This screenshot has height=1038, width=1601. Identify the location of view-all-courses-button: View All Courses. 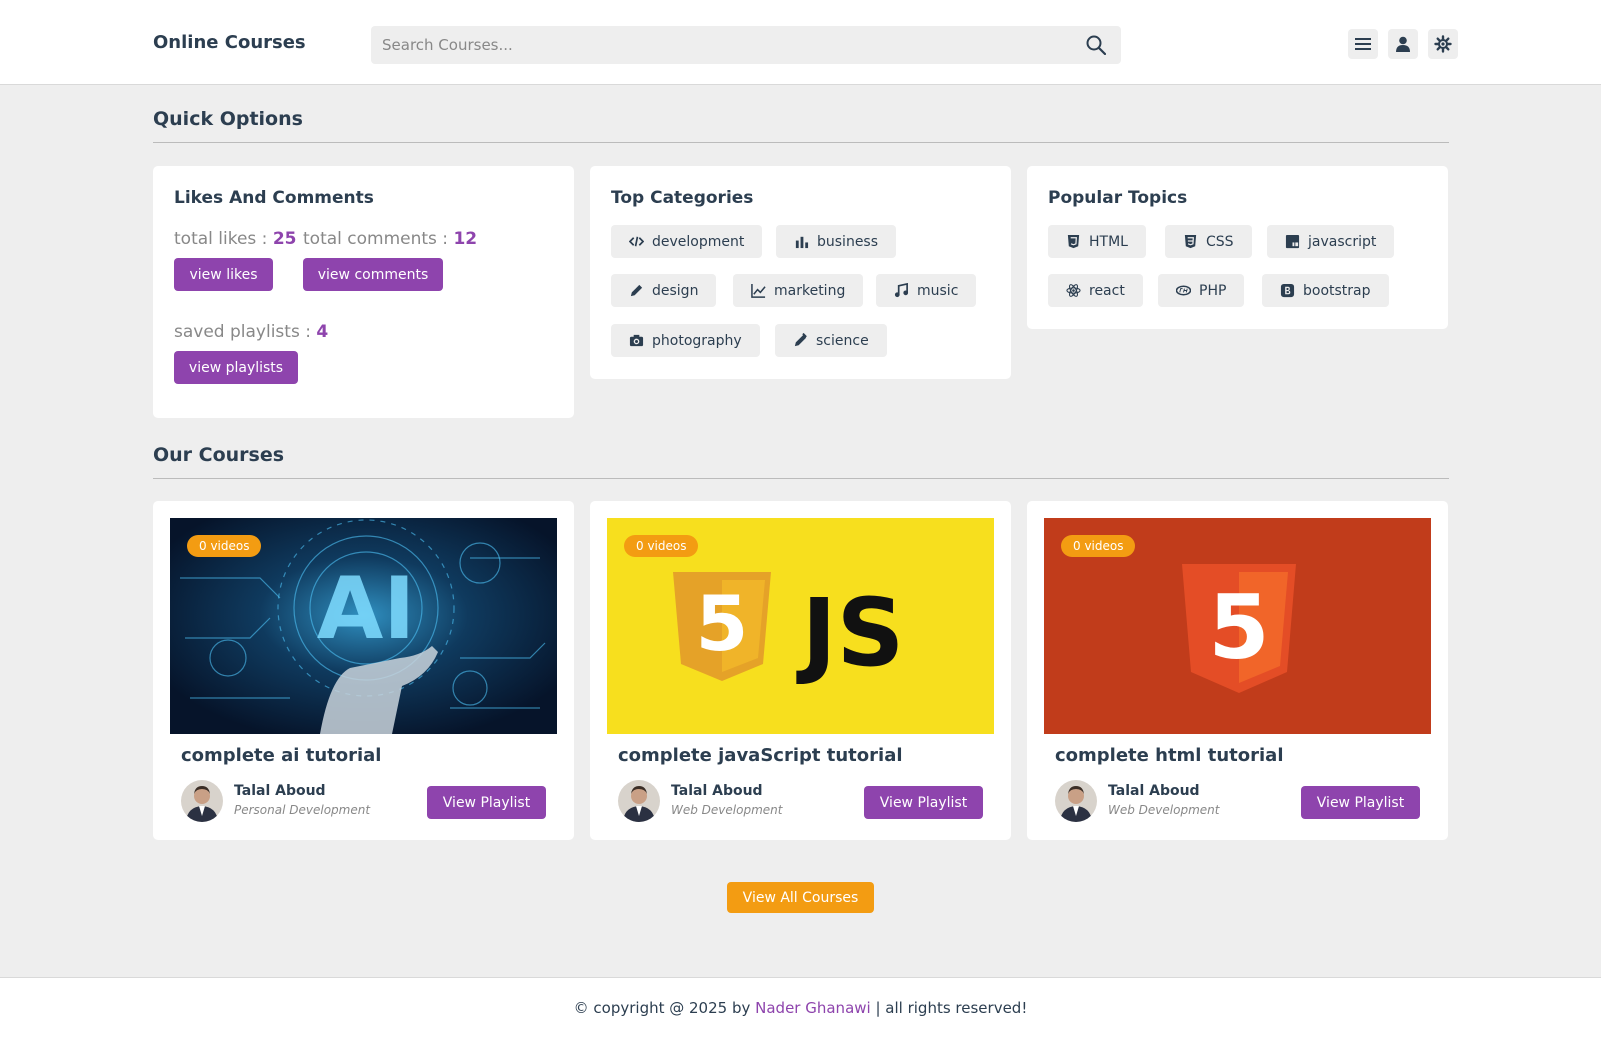
(800, 897).